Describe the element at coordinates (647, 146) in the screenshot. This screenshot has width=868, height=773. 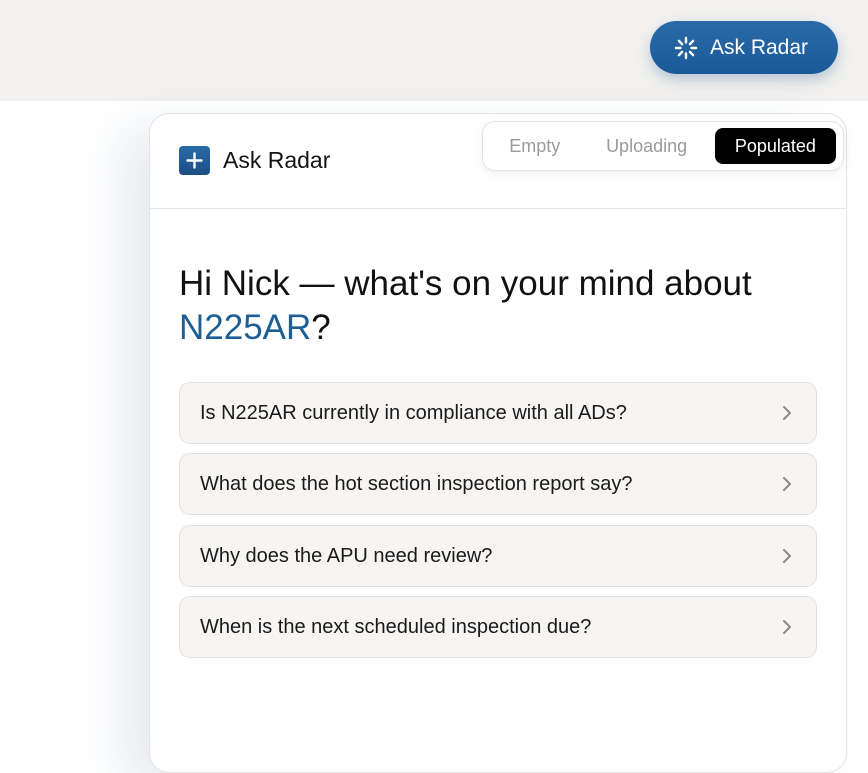
I see `state-tab-uploading: Uploading` at that location.